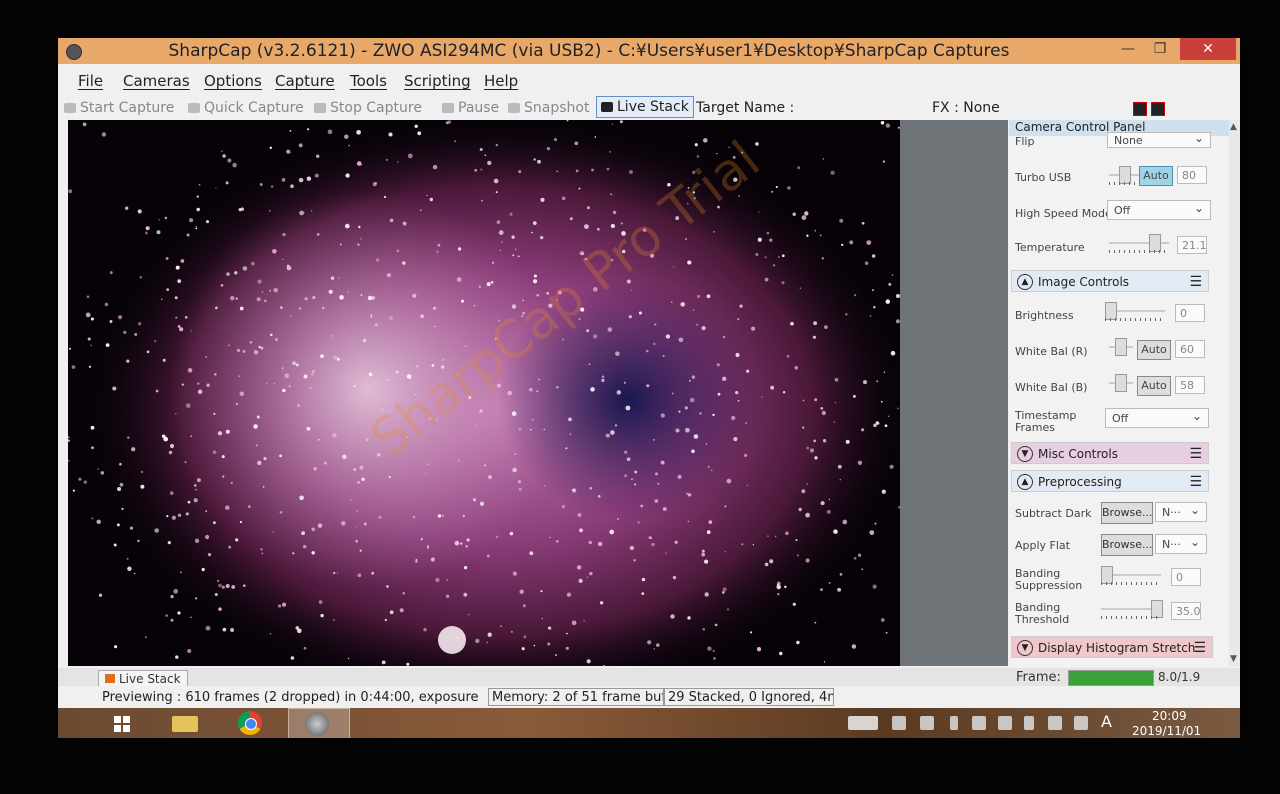  I want to click on battery-icon, so click(954, 723).